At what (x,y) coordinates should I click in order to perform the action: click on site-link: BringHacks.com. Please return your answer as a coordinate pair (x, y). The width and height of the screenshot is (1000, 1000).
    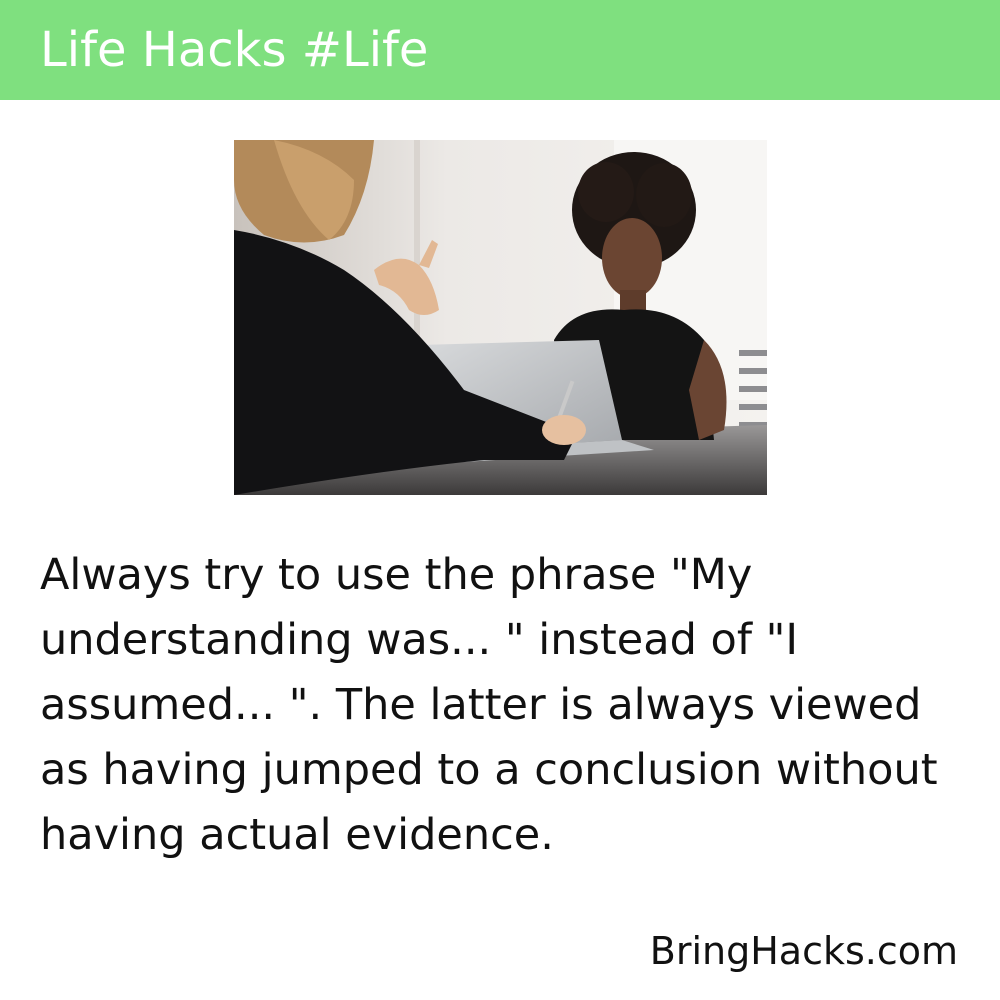
    Looking at the image, I should click on (804, 951).